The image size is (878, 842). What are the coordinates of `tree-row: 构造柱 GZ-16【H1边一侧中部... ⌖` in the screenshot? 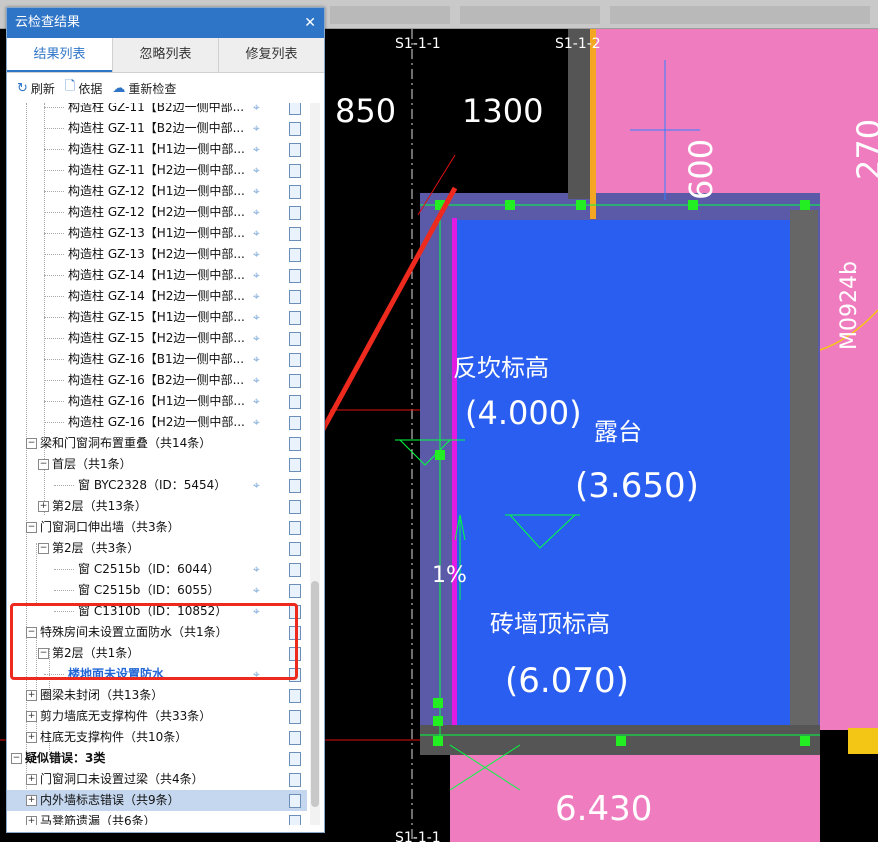 It's located at (157, 401).